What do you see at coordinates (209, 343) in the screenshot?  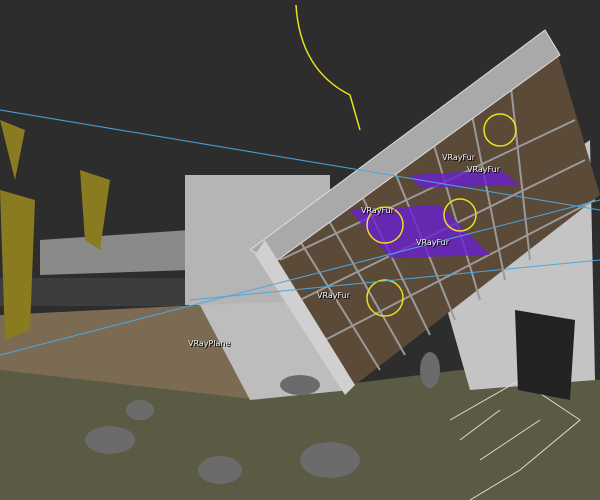 I see `vrayplane-label: VRayPlane` at bounding box center [209, 343].